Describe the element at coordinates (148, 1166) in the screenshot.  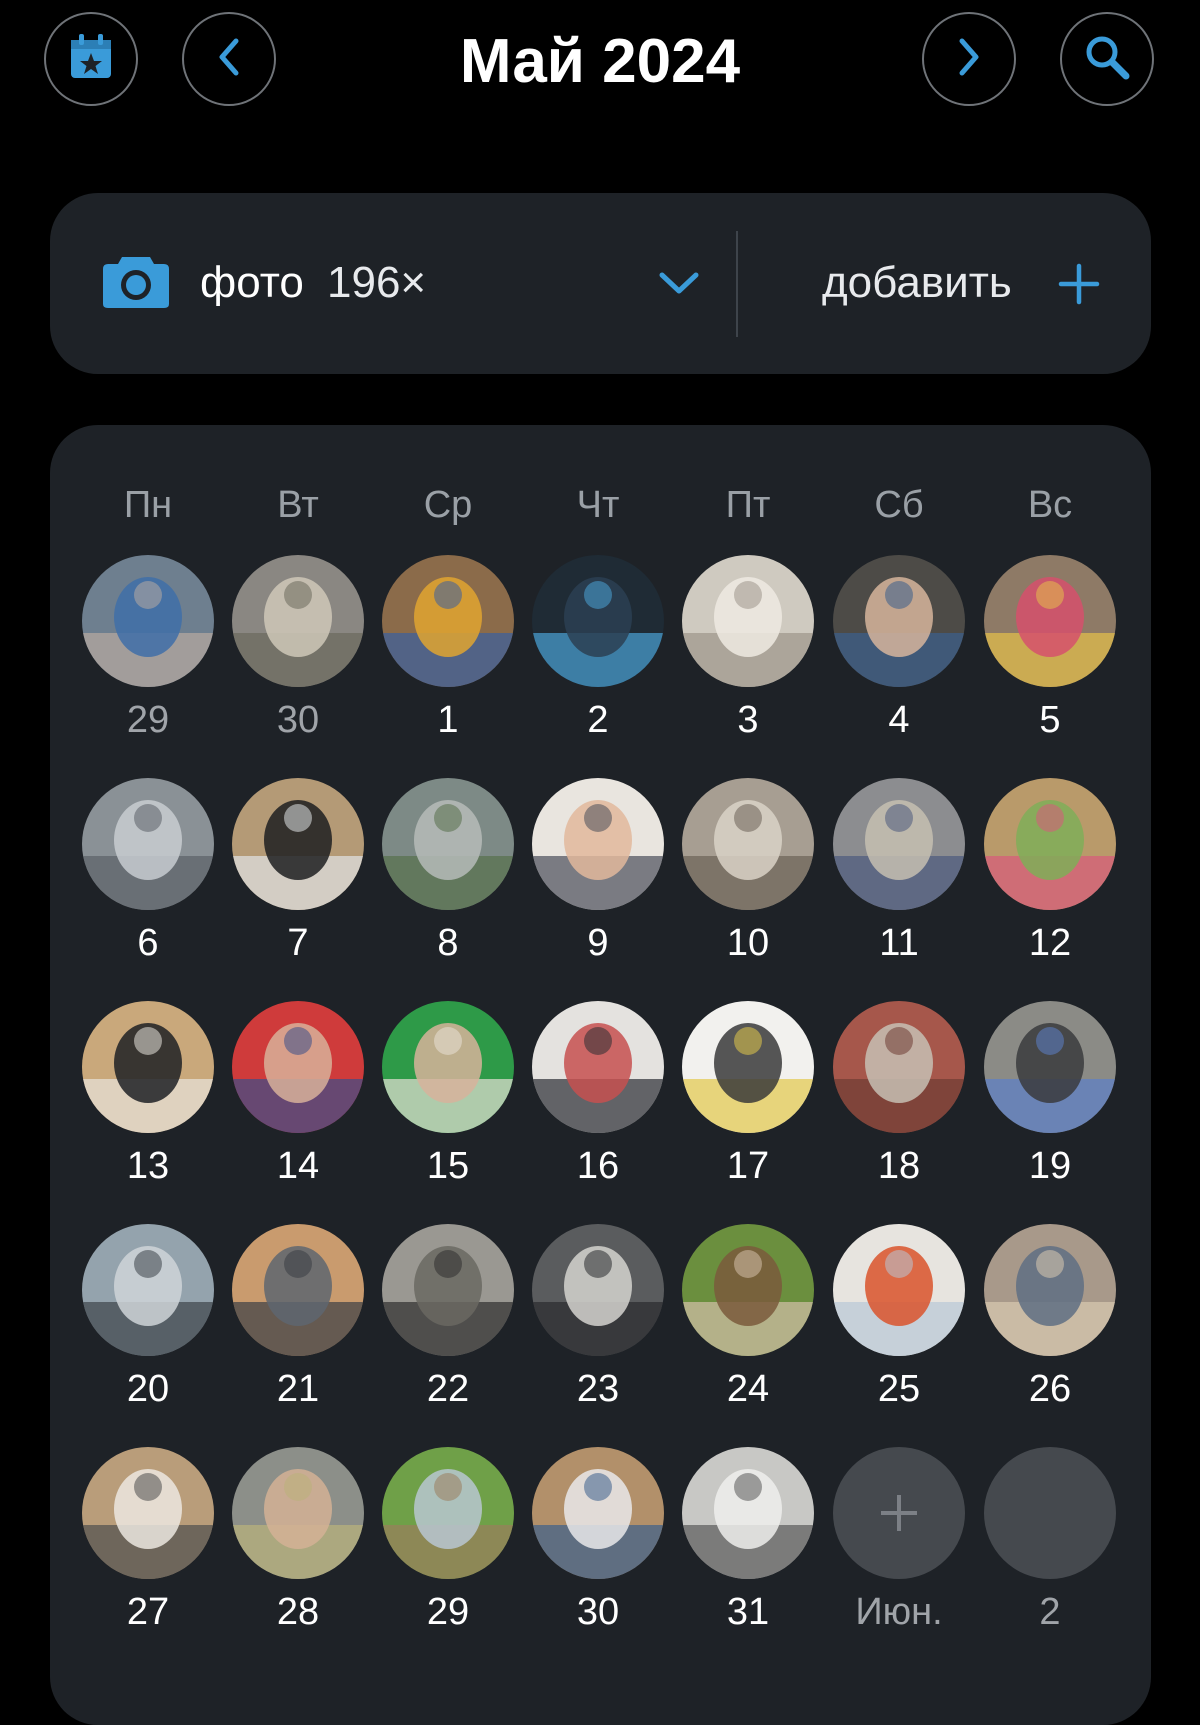
I see `day-number: 13` at that location.